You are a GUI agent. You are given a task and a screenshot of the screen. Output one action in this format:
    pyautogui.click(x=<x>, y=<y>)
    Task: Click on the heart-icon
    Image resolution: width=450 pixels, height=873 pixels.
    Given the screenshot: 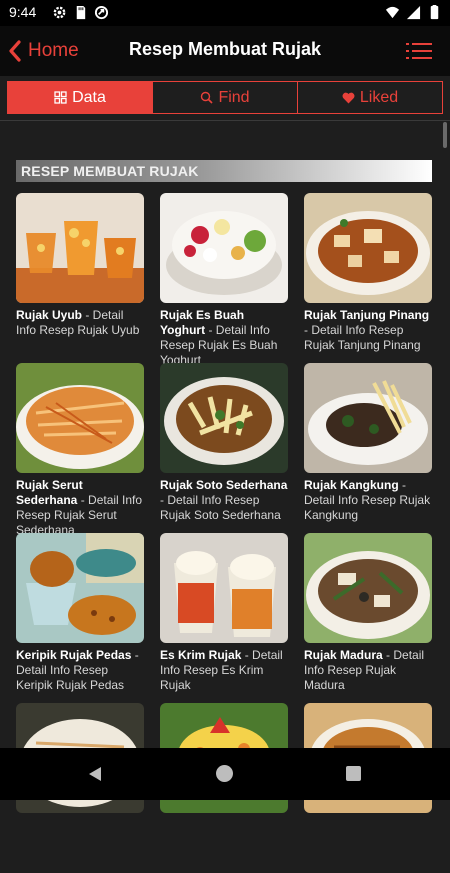 What is the action you would take?
    pyautogui.click(x=348, y=97)
    